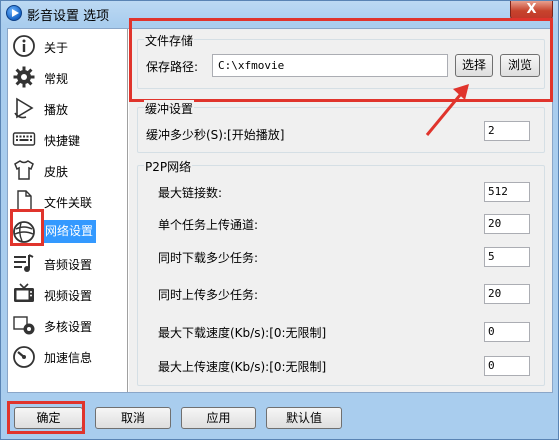  What do you see at coordinates (56, 110) in the screenshot?
I see `sidebar-item-label: 播放` at bounding box center [56, 110].